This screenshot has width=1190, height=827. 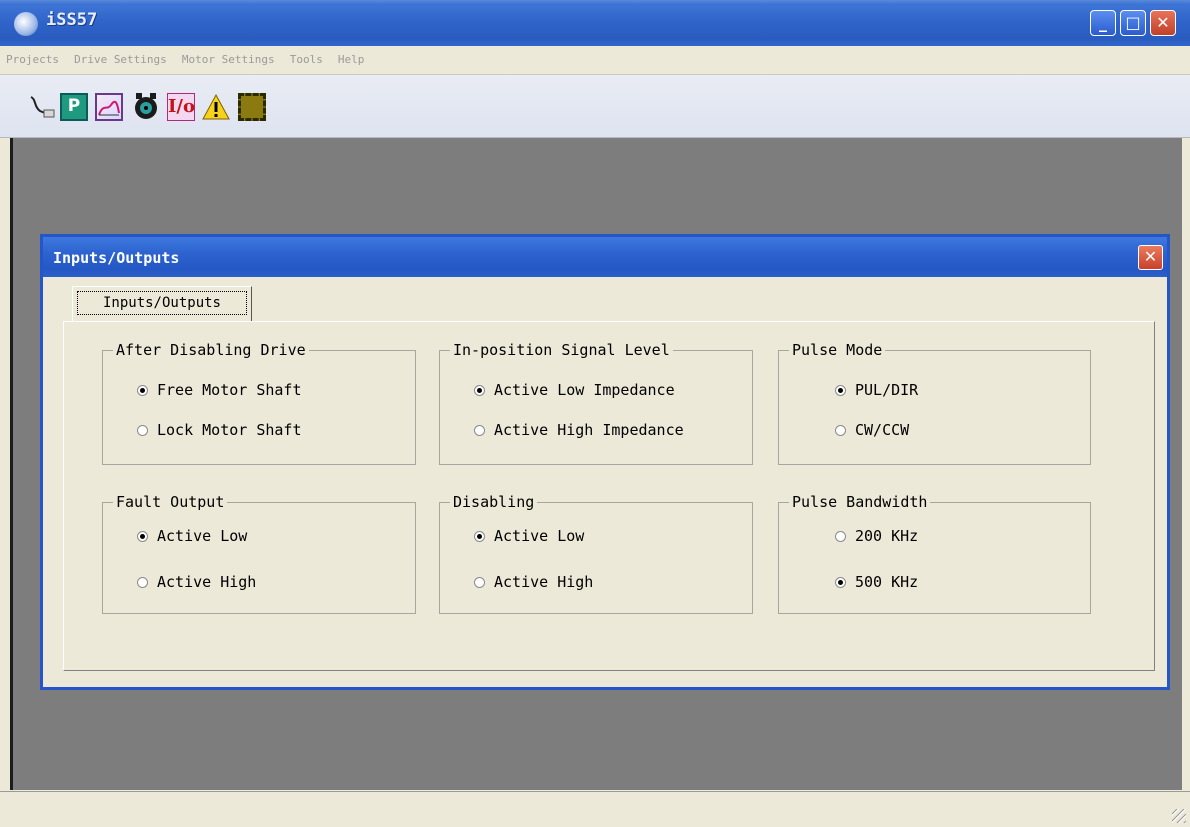 I want to click on menu-tools: Tools, so click(x=306, y=60).